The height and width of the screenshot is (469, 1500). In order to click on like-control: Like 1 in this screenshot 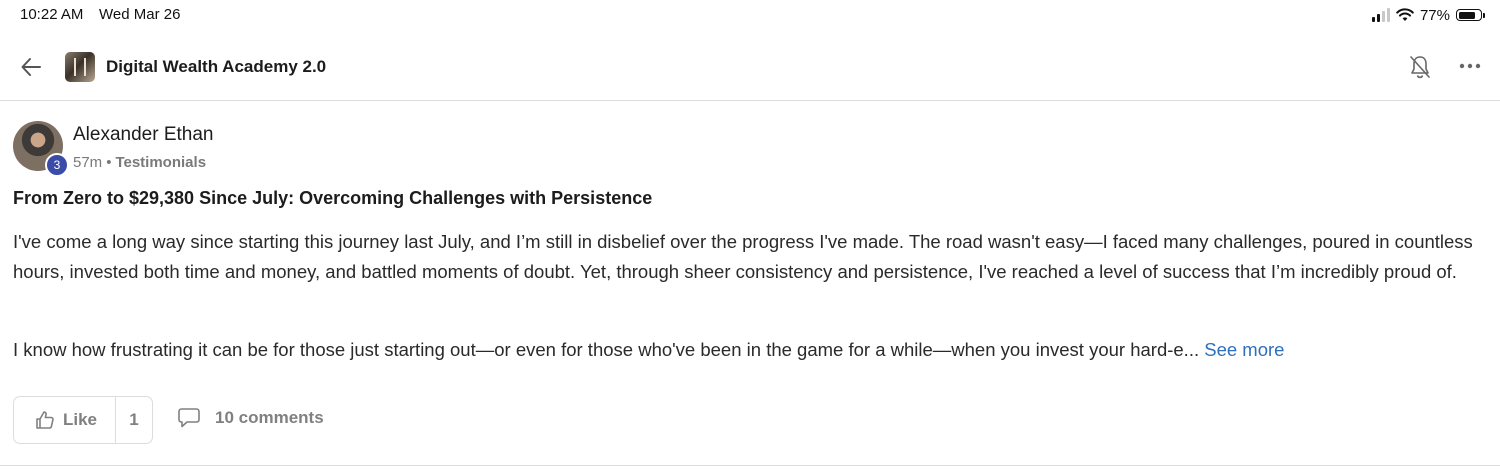, I will do `click(83, 420)`.